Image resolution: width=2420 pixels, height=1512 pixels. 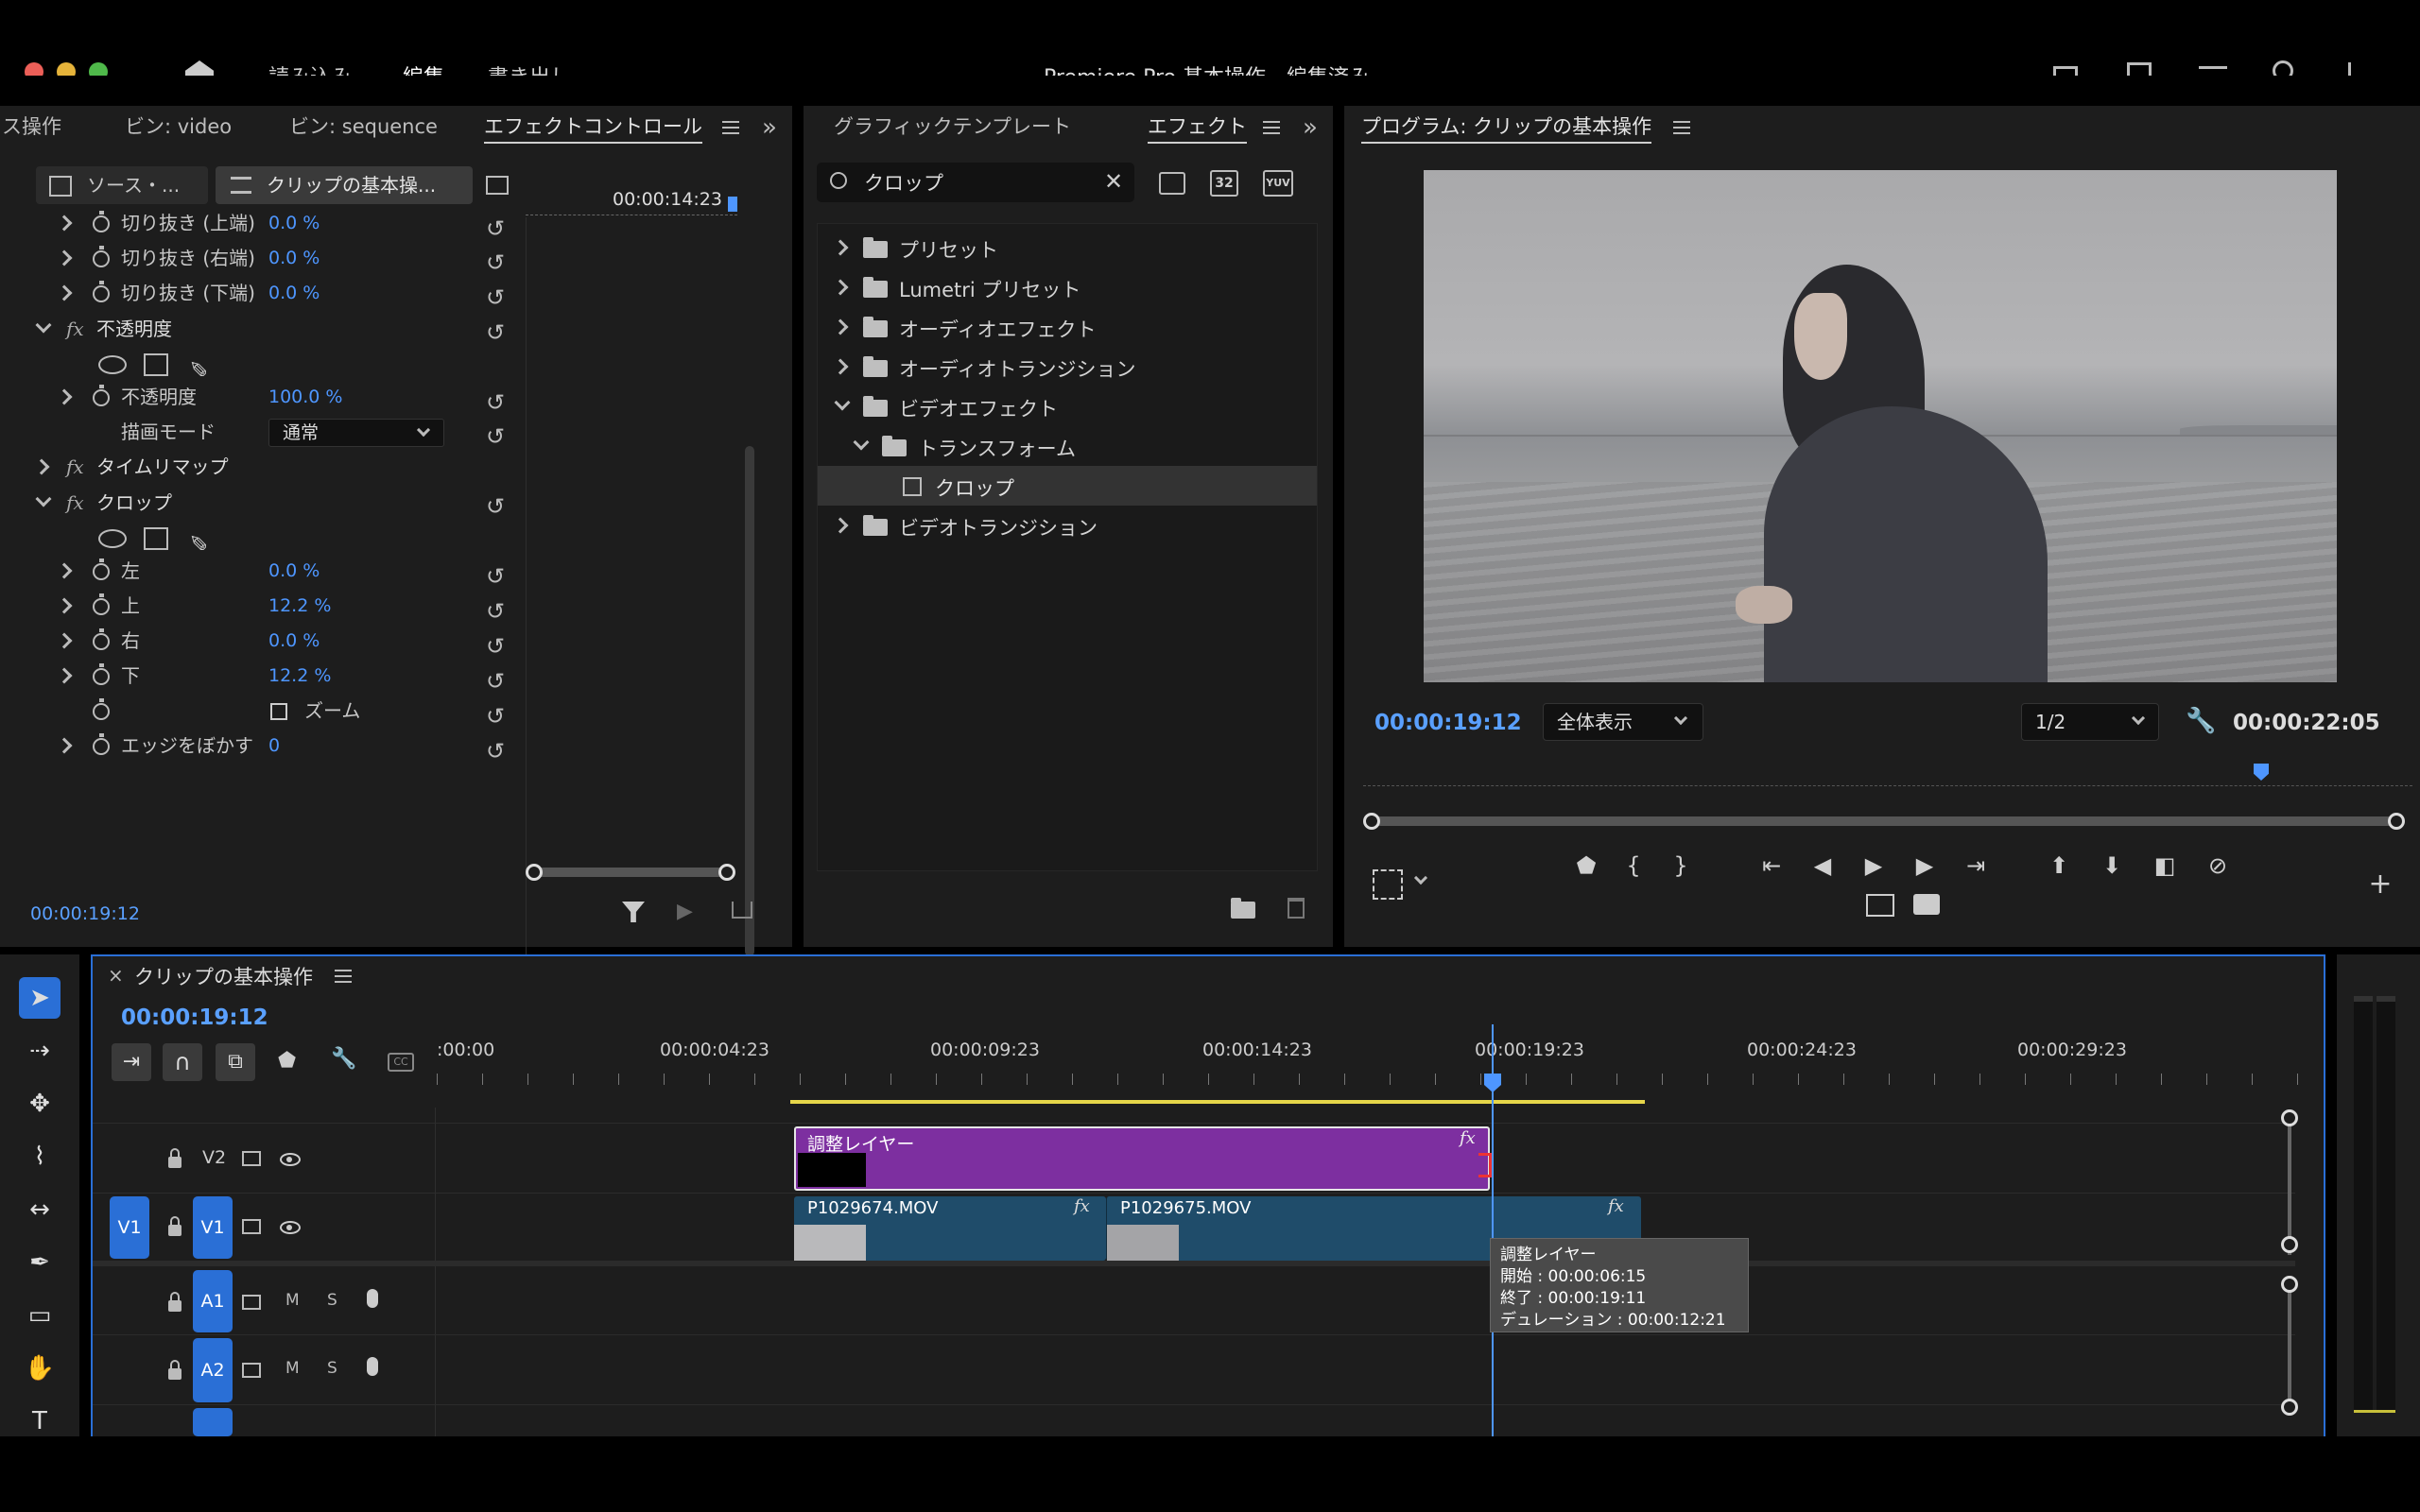 I want to click on go-to-out-icon: ⇥, so click(x=1976, y=865).